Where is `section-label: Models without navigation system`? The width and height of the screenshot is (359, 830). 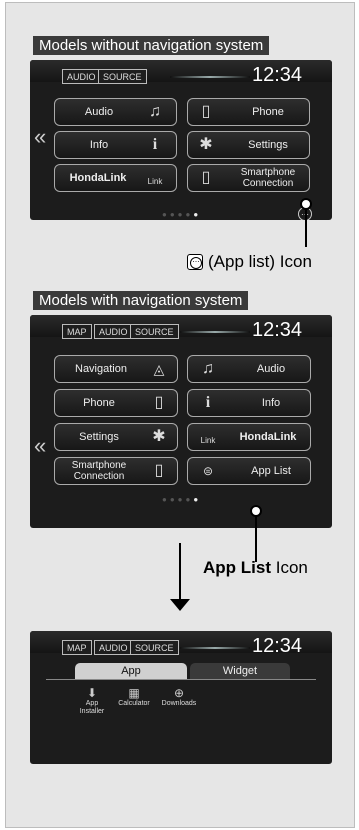 section-label: Models without navigation system is located at coordinates (151, 45).